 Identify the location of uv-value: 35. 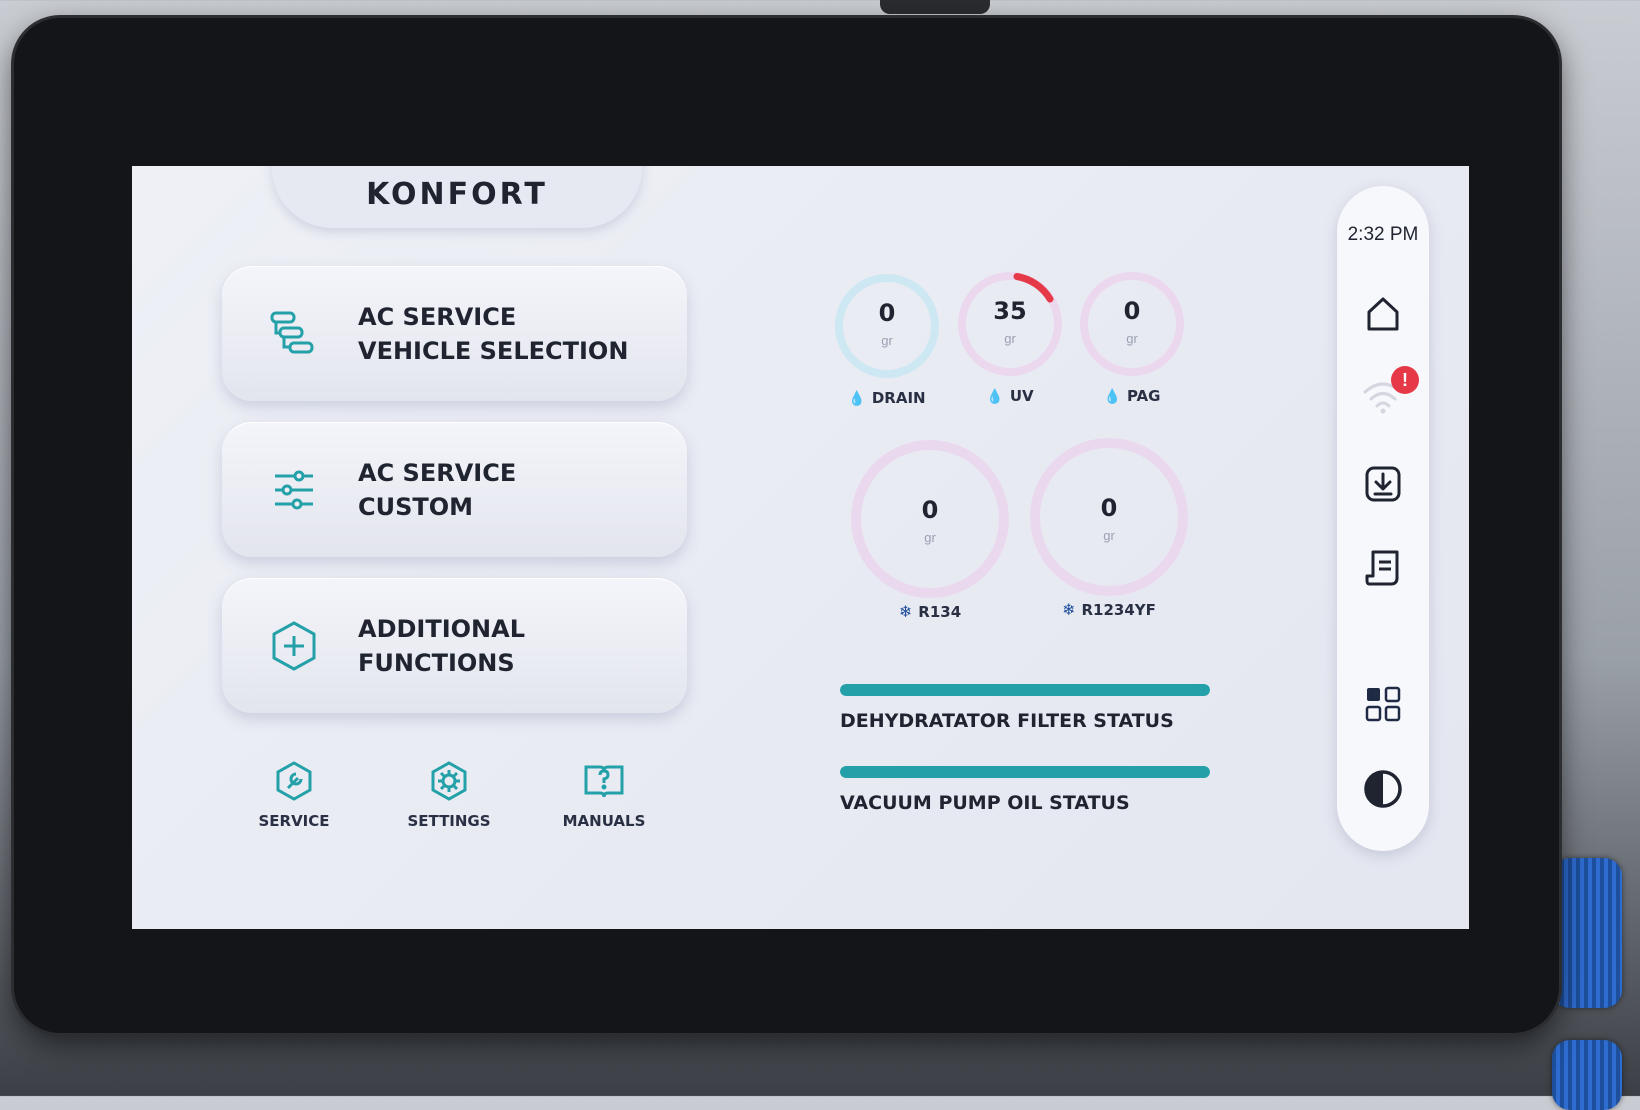
(1010, 311).